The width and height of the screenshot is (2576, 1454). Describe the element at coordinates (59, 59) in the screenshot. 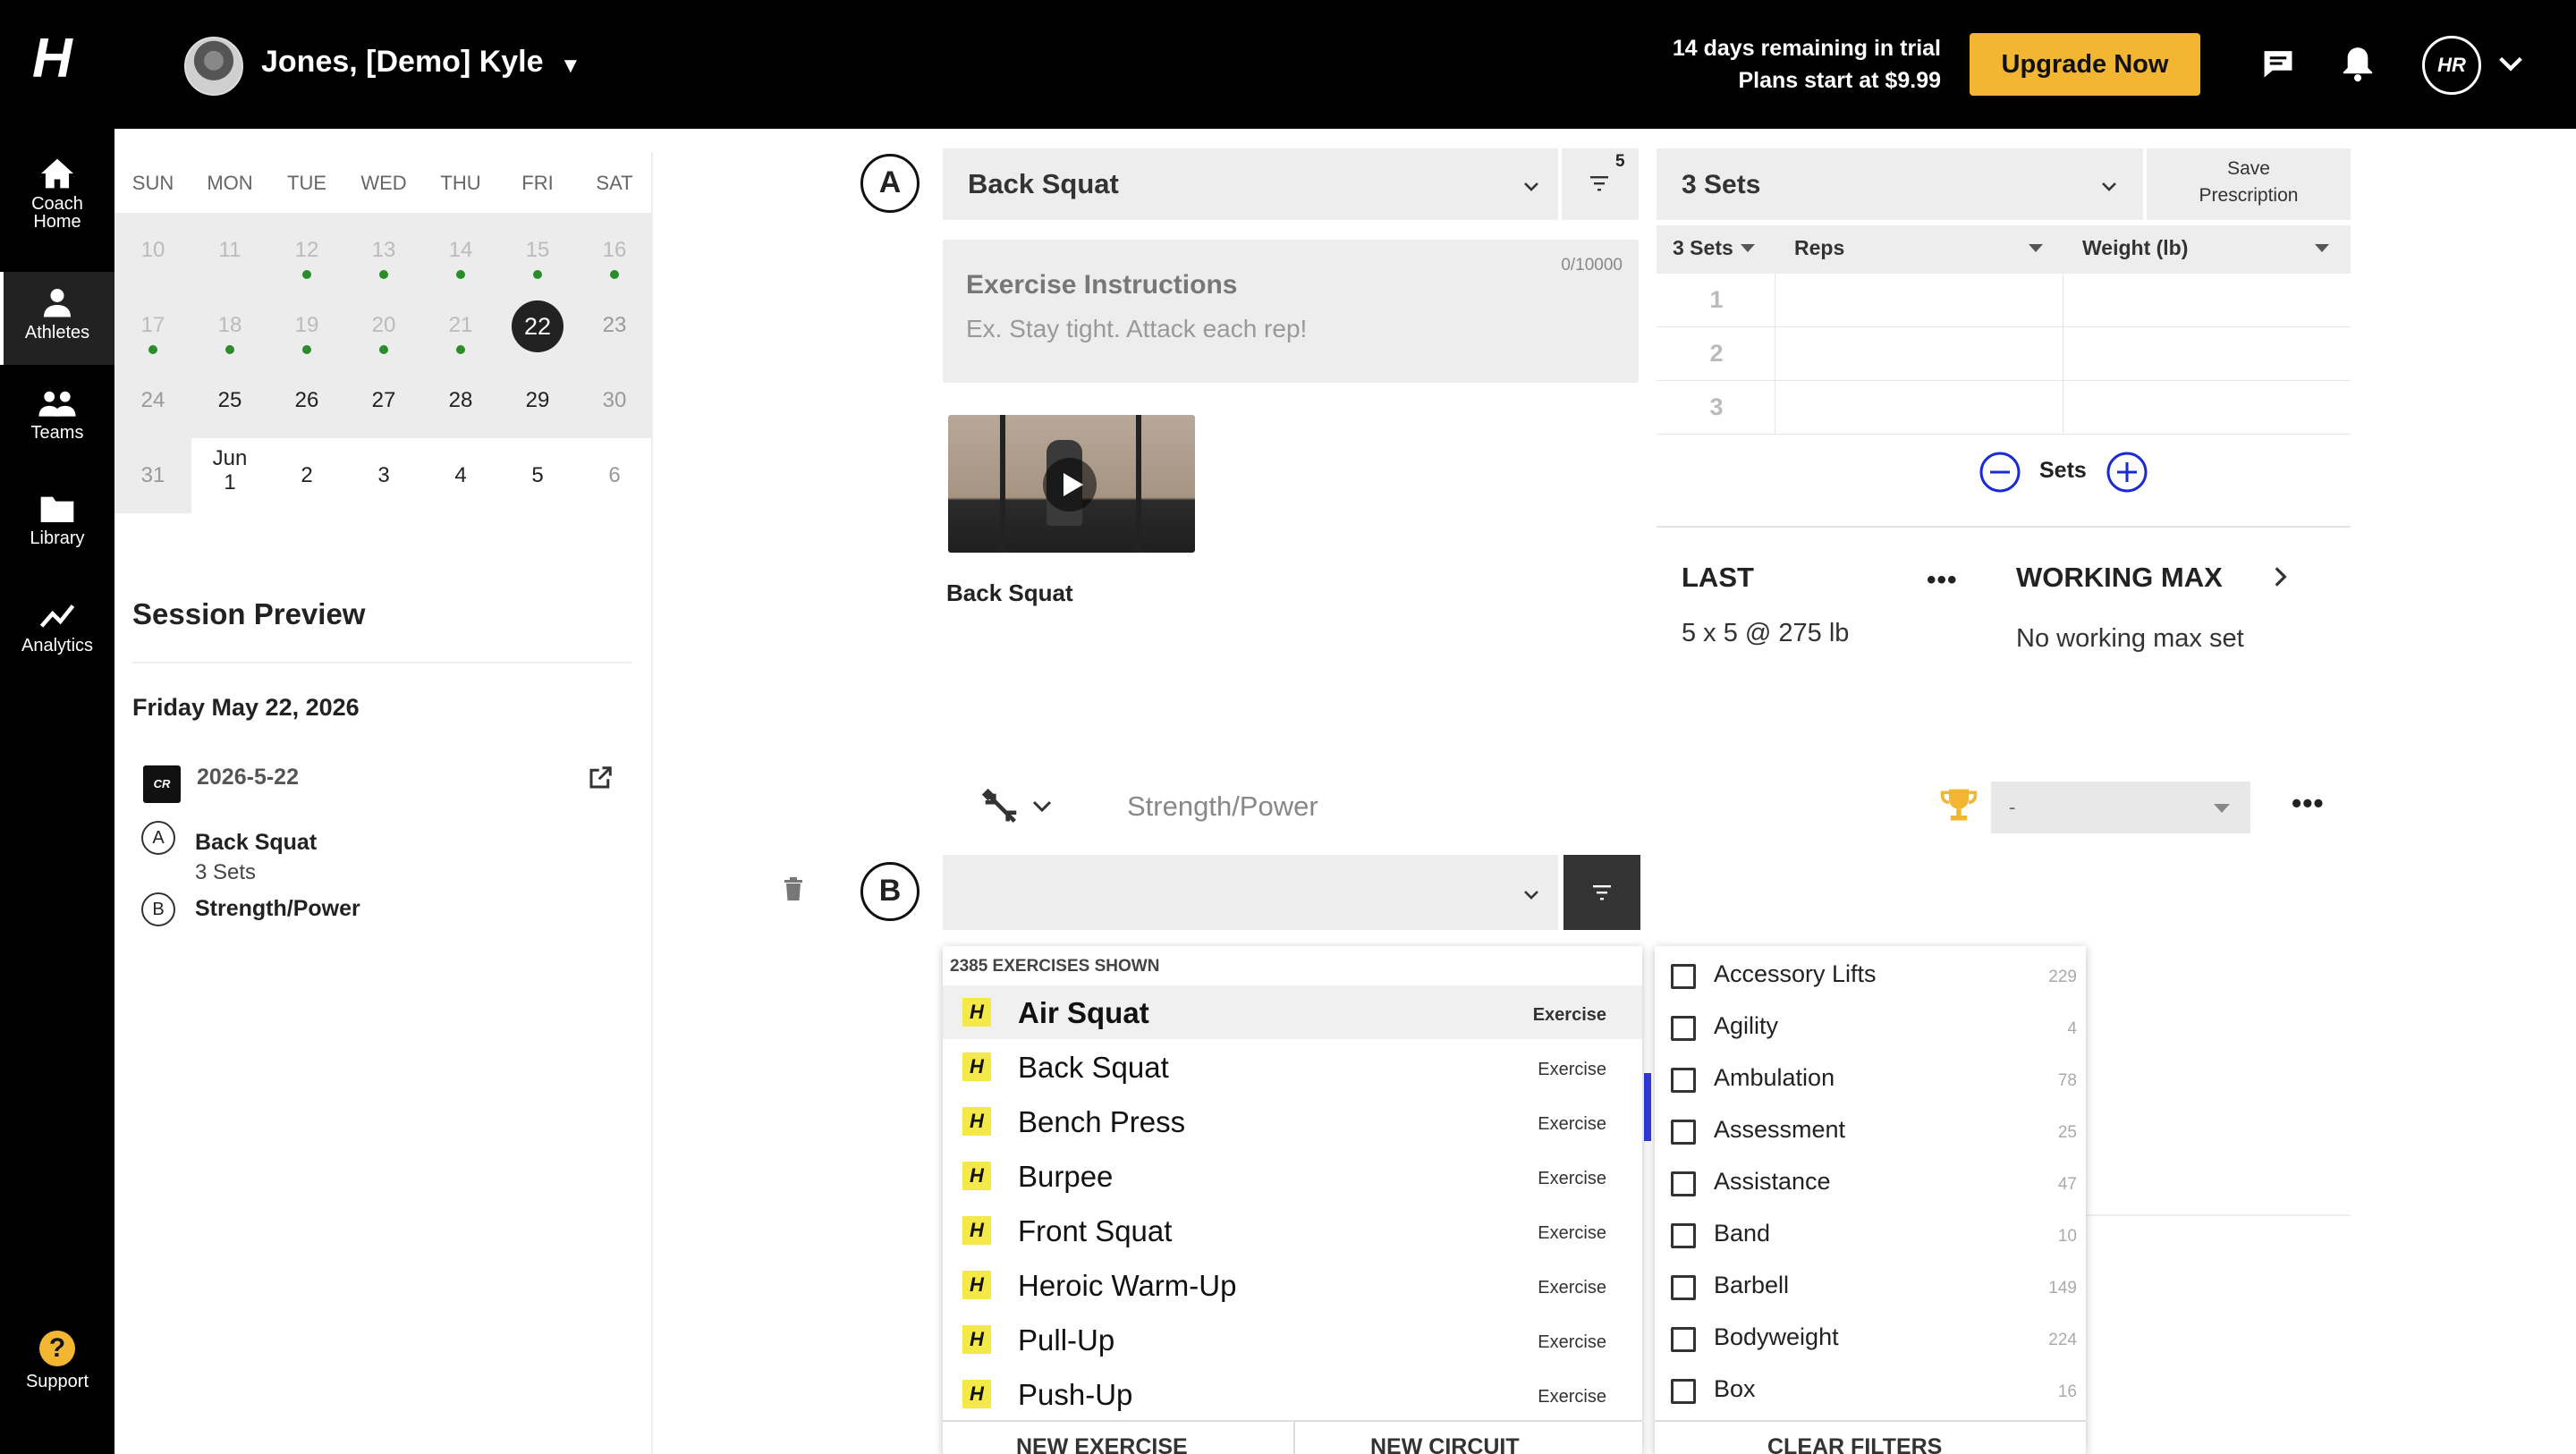

I see `app-logo: H` at that location.